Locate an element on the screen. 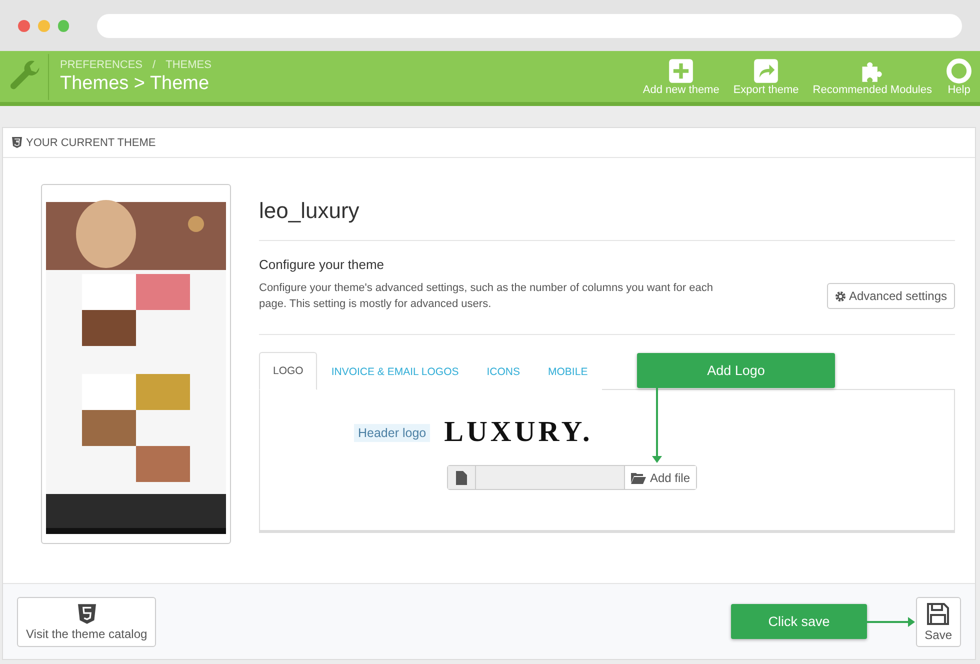  toolbar-button: Help is located at coordinates (959, 77).